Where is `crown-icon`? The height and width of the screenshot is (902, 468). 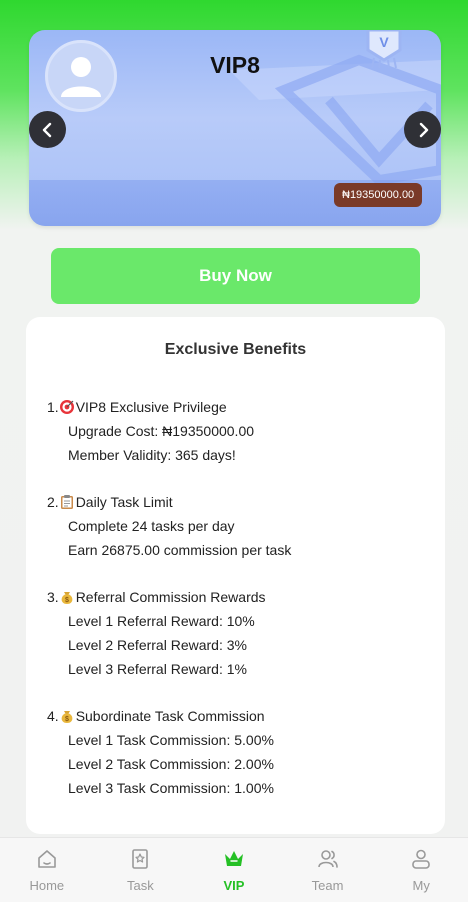
crown-icon is located at coordinates (233, 858).